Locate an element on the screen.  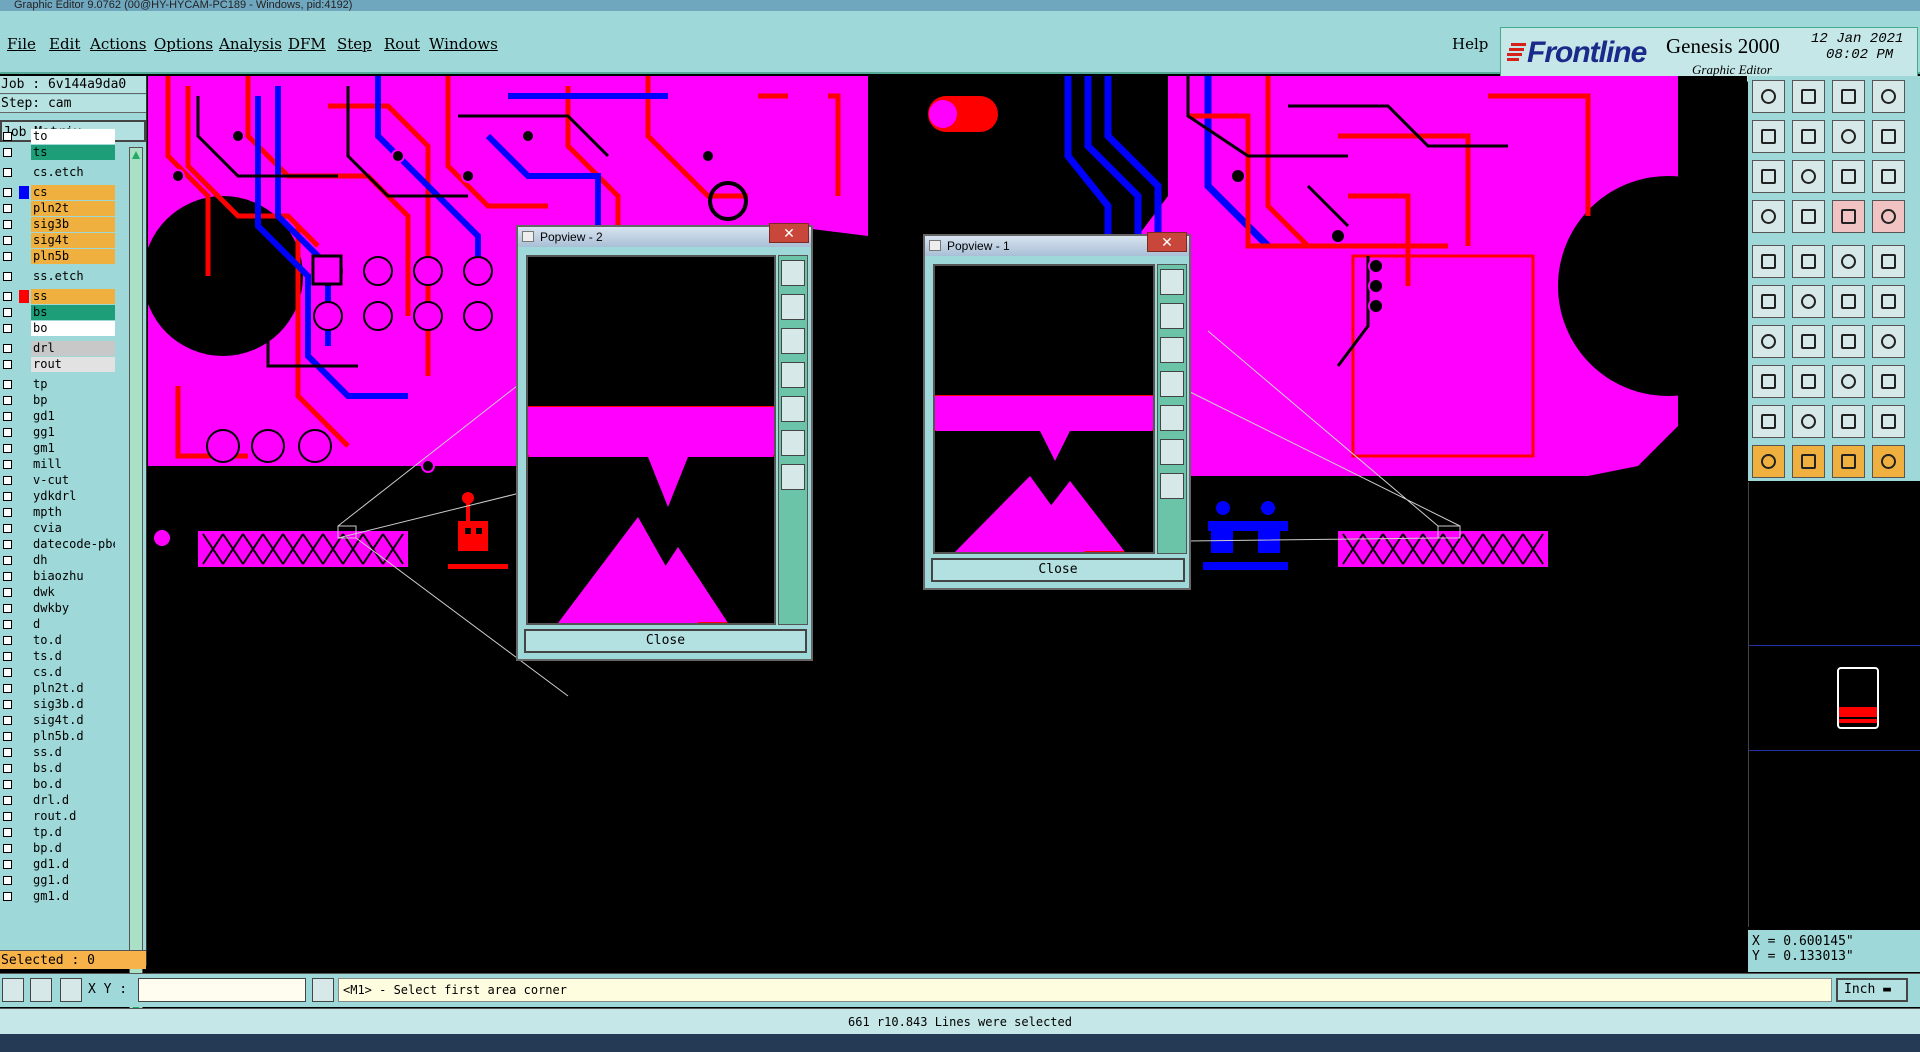
layer-row-gm1: gm1 is located at coordinates (59, 448).